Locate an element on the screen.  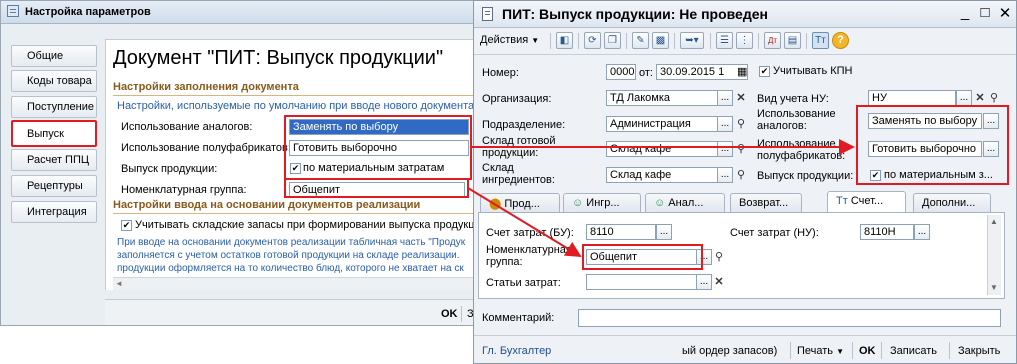
section-divider is located at coordinates (293, 213).